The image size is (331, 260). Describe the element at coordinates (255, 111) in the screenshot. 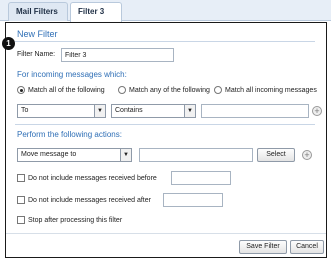

I see `condition-value-input` at that location.